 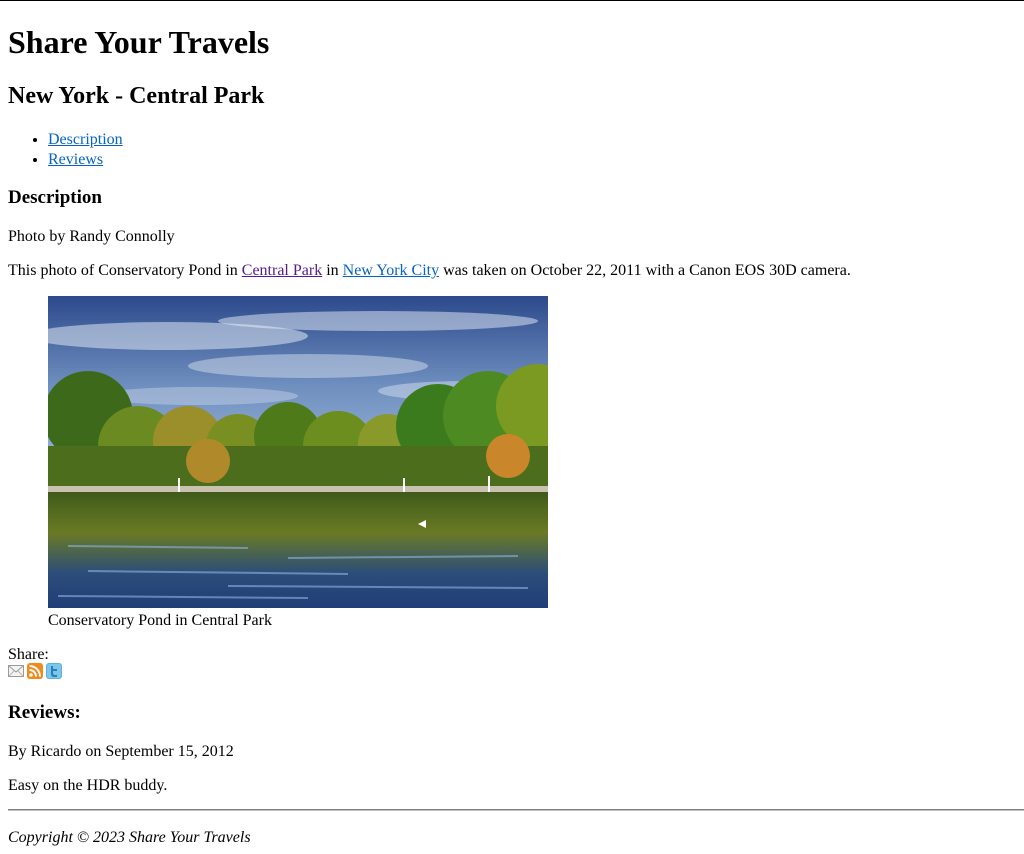 I want to click on share-icons, so click(x=36, y=671).